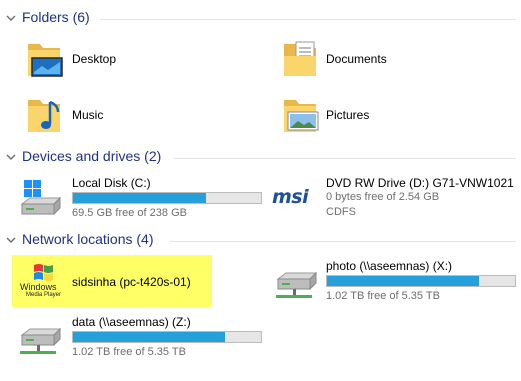 Image resolution: width=521 pixels, height=381 pixels. What do you see at coordinates (94, 59) in the screenshot?
I see `folder-label: Desktop` at bounding box center [94, 59].